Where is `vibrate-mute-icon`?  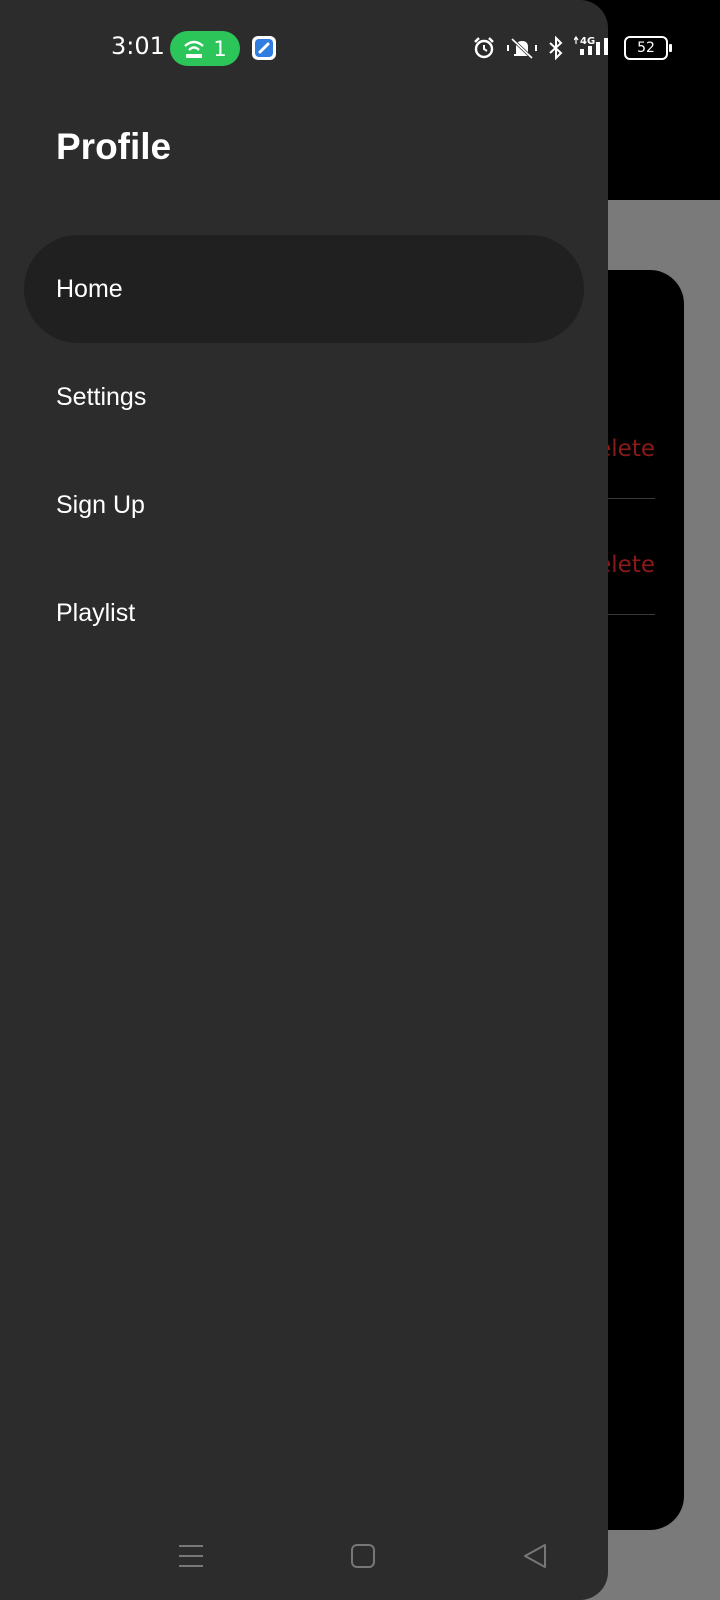
vibrate-mute-icon is located at coordinates (522, 48).